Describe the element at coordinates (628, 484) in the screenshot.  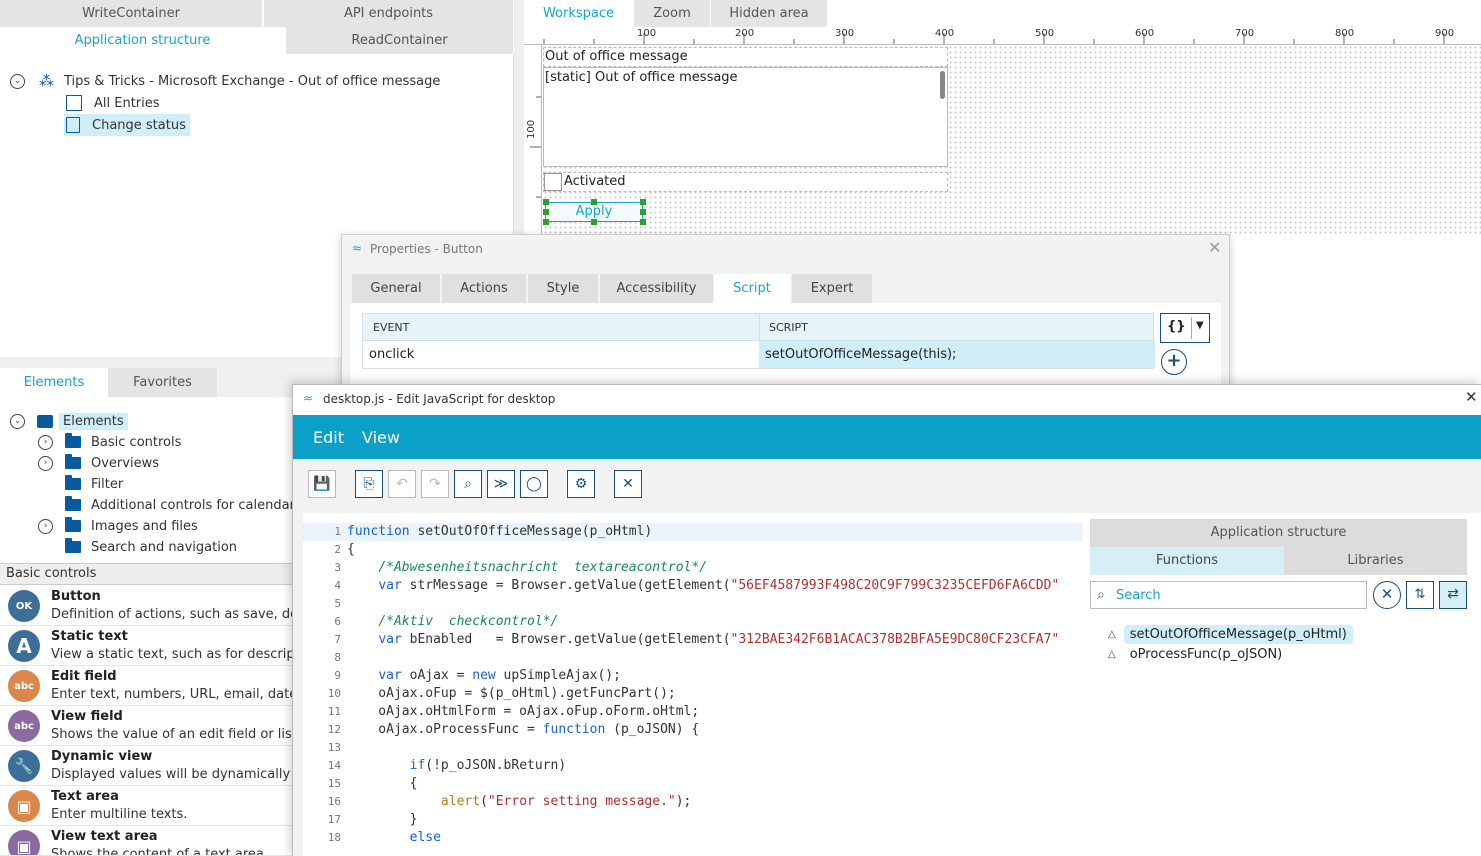
I see `close-editor-icon: ✕` at that location.